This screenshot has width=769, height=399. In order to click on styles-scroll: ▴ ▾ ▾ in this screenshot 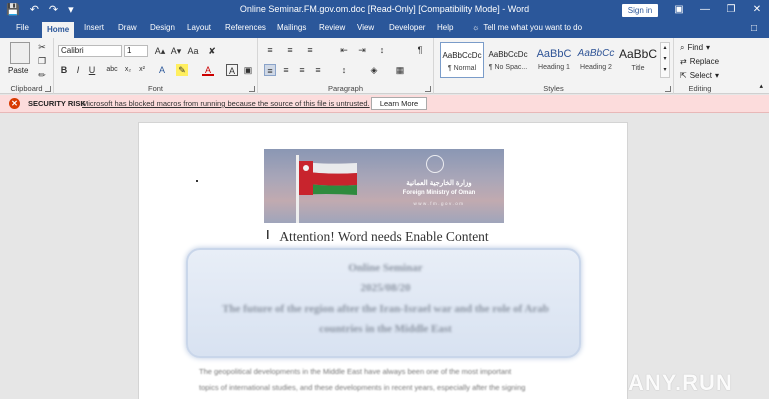, I will do `click(665, 60)`.